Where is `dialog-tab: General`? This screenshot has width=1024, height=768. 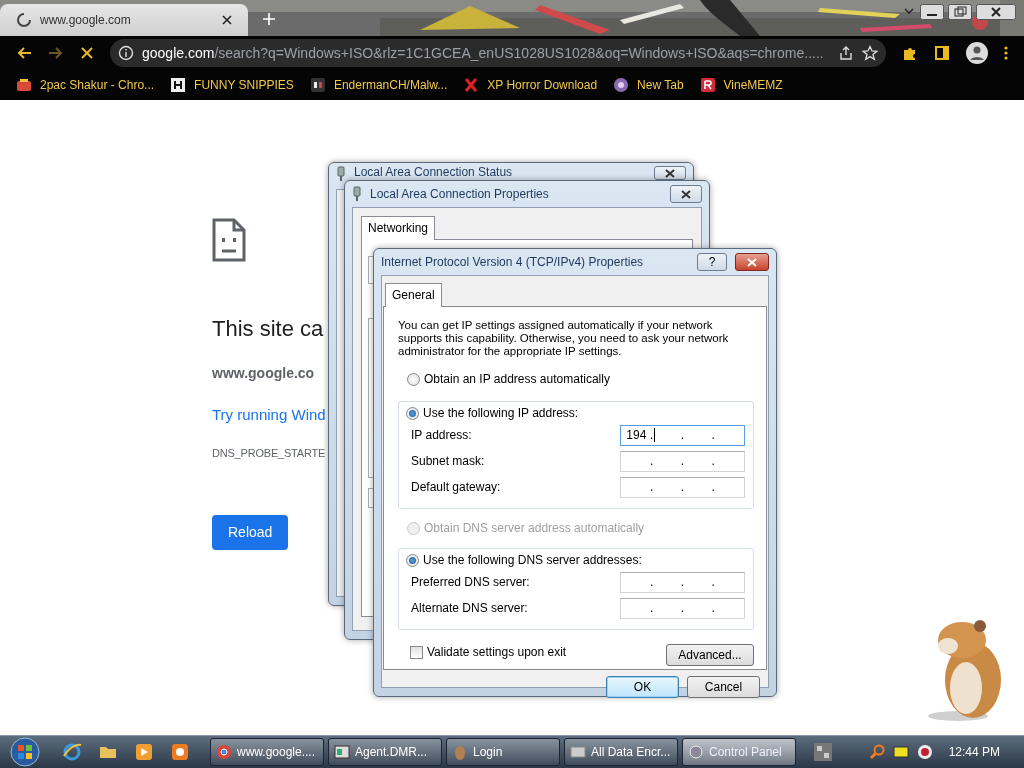 dialog-tab: General is located at coordinates (413, 295).